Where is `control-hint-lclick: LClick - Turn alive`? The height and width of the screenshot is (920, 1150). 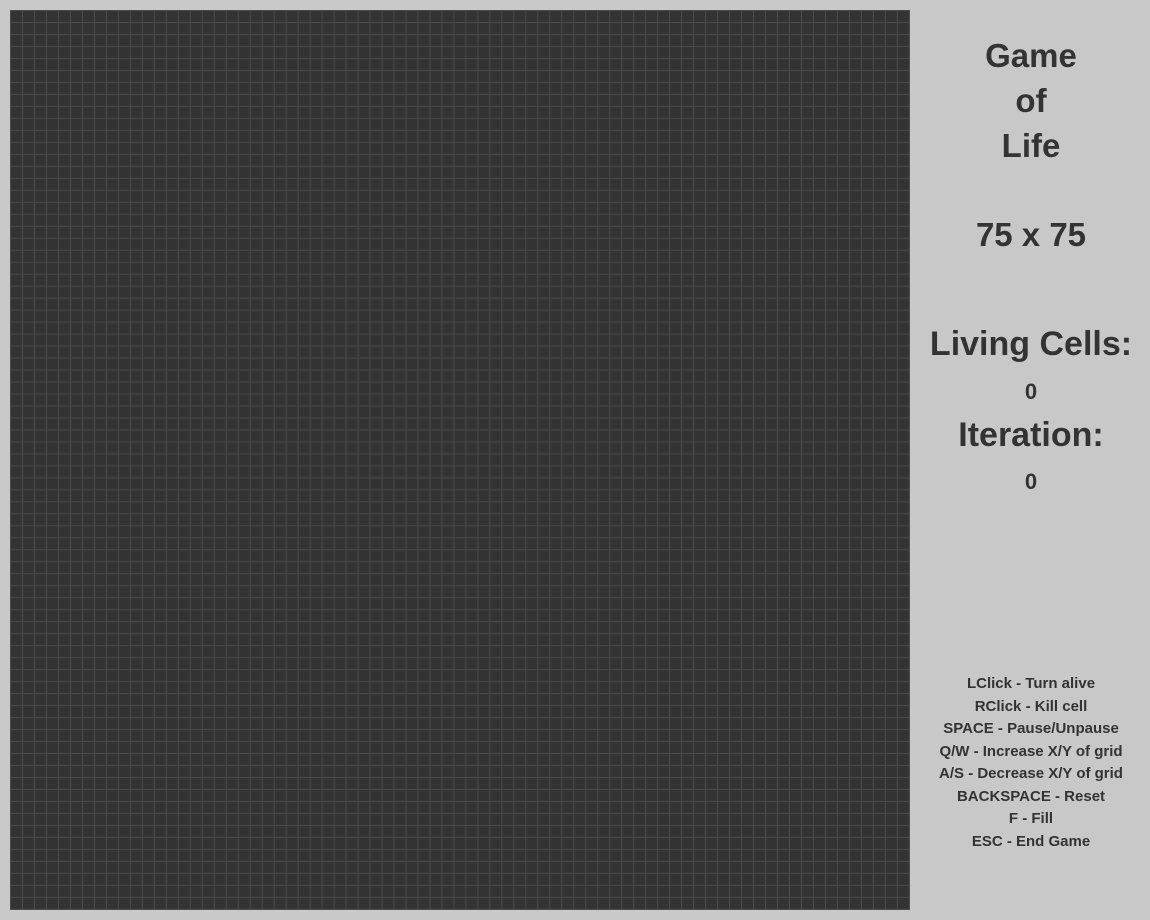
control-hint-lclick: LClick - Turn alive is located at coordinates (1031, 683).